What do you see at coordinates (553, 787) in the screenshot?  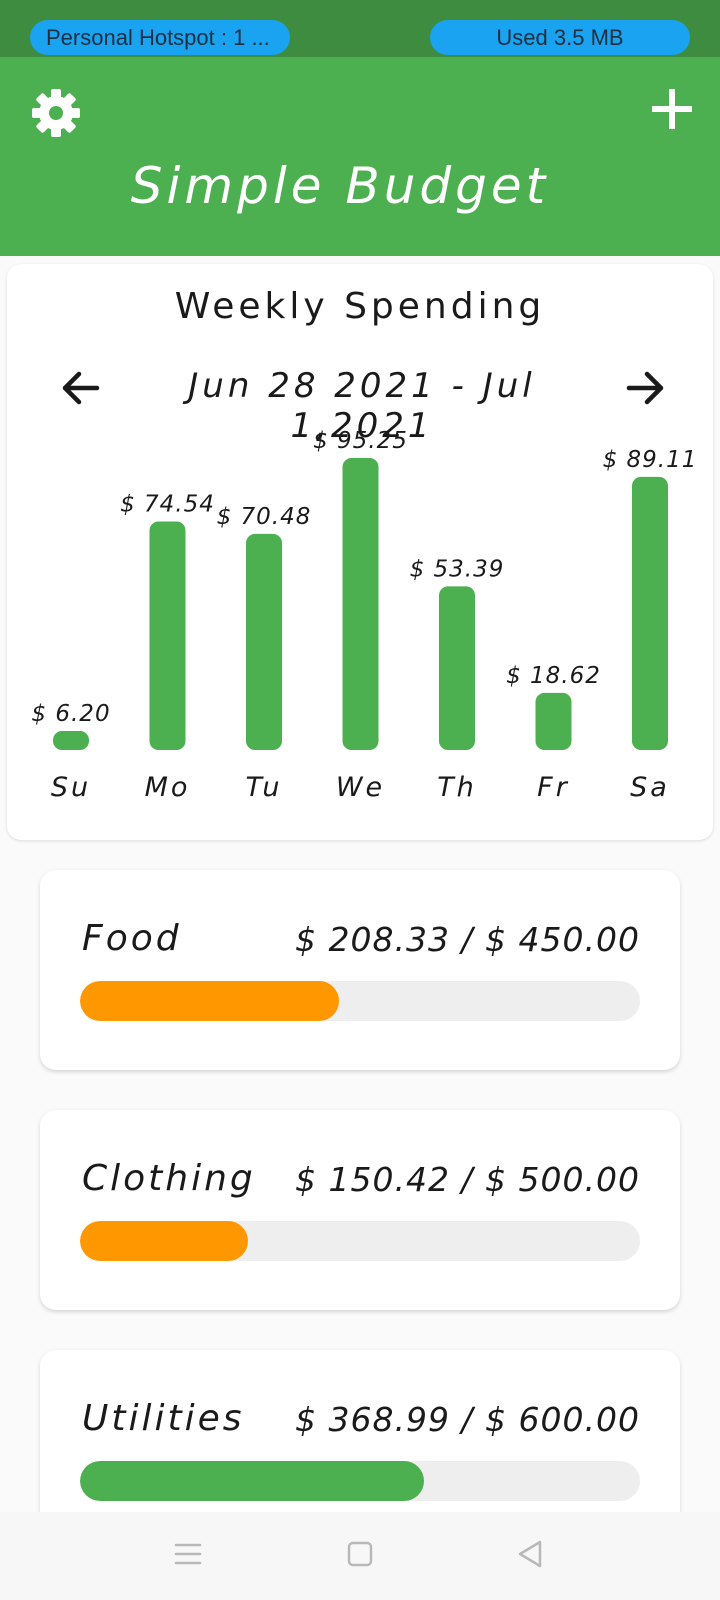 I see `day-label-fr: Fr` at bounding box center [553, 787].